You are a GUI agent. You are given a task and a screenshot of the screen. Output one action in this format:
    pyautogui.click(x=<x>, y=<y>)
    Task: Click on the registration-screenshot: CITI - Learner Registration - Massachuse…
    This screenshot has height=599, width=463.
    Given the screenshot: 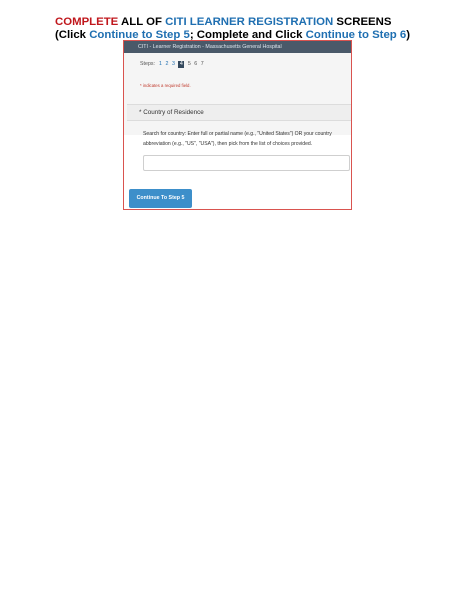 What is the action you would take?
    pyautogui.click(x=237, y=125)
    